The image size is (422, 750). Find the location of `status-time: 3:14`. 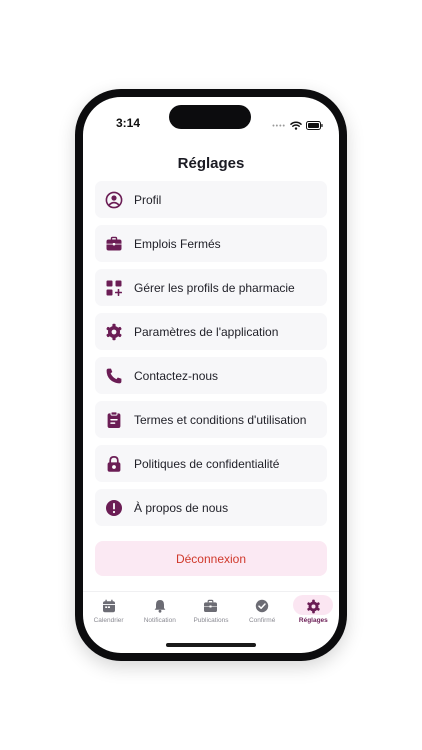

status-time: 3:14 is located at coordinates (128, 123).